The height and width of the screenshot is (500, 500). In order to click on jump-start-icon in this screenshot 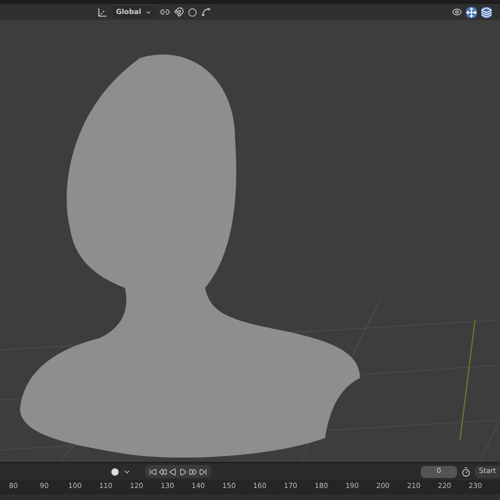, I will do `click(153, 472)`.